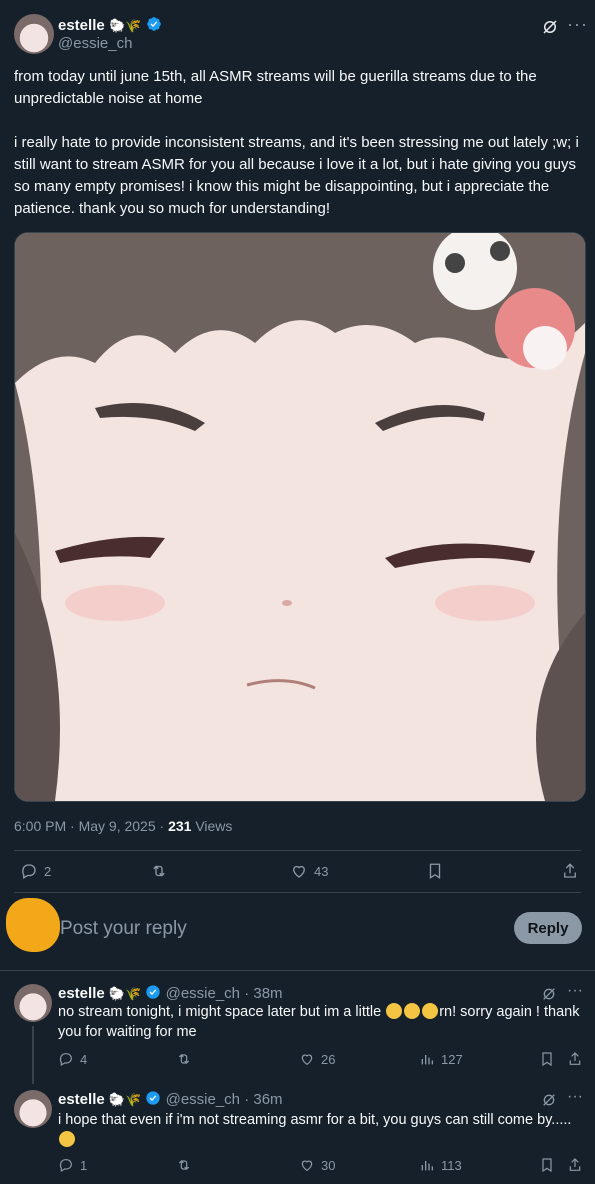 Image resolution: width=595 pixels, height=1184 pixels. I want to click on composer-avatar, so click(33, 925).